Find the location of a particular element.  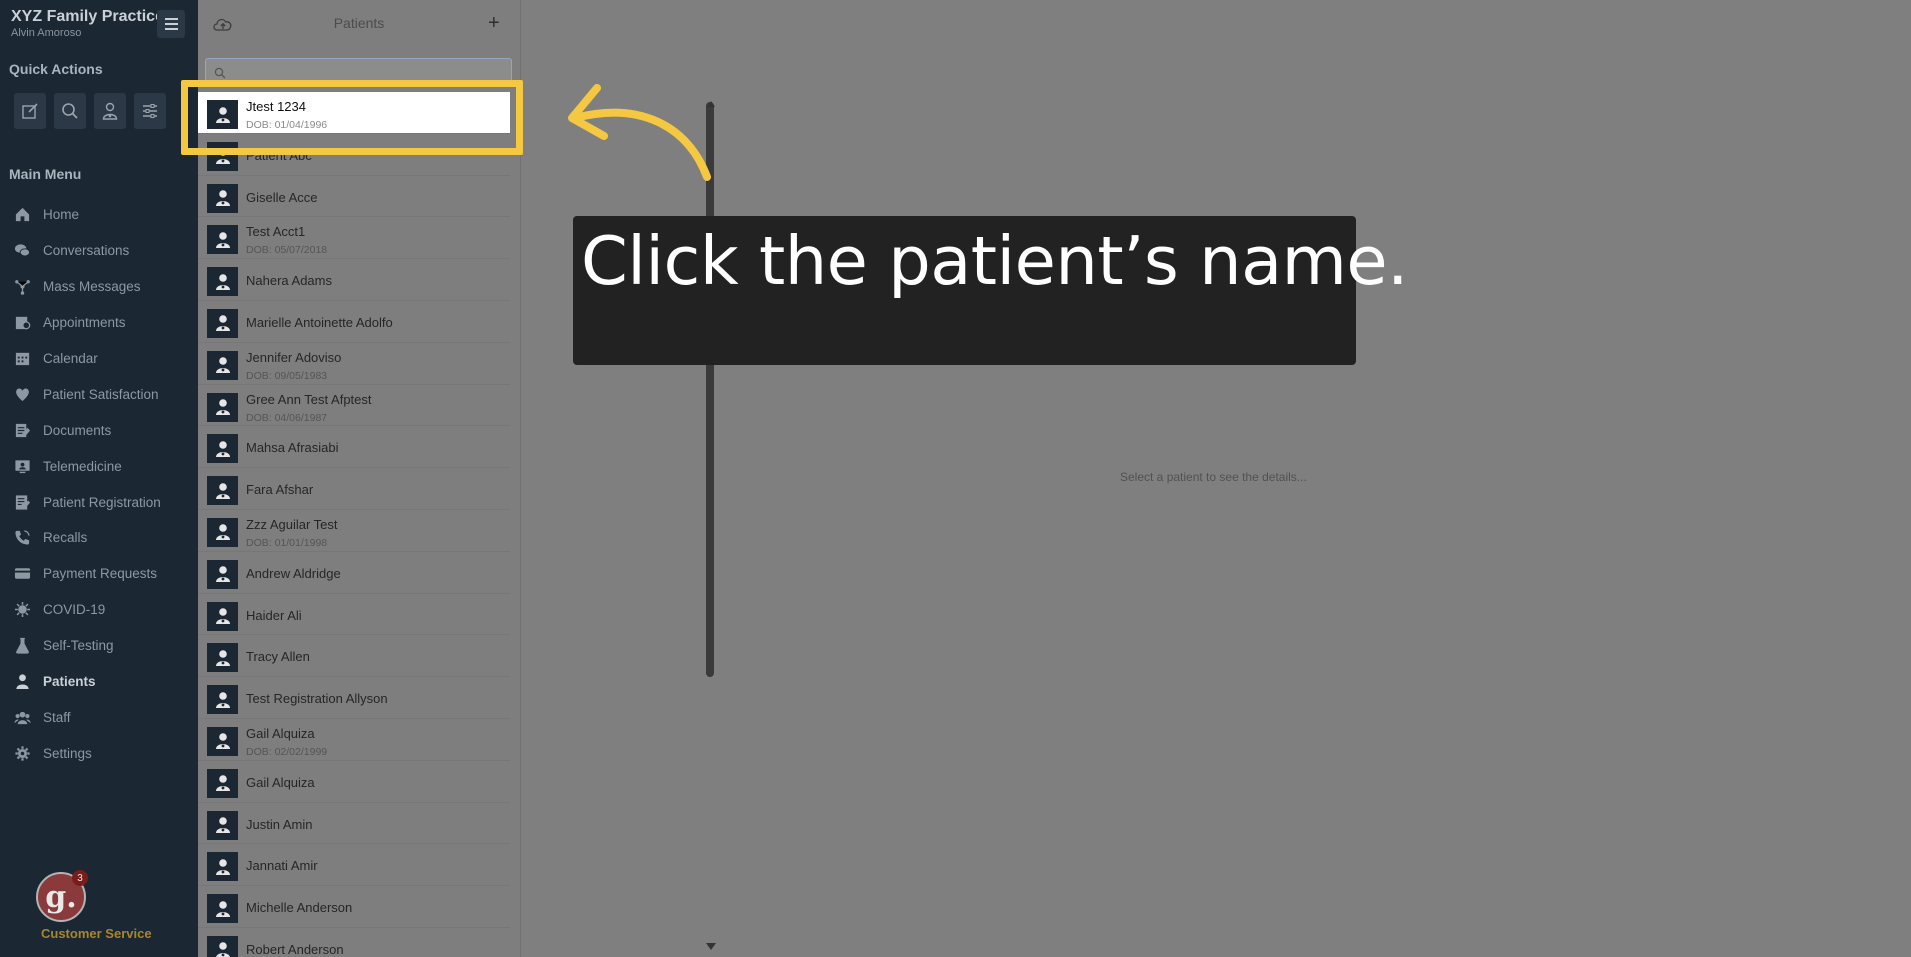

patient-row: Marielle Antoinette Adolfo is located at coordinates (354, 322).